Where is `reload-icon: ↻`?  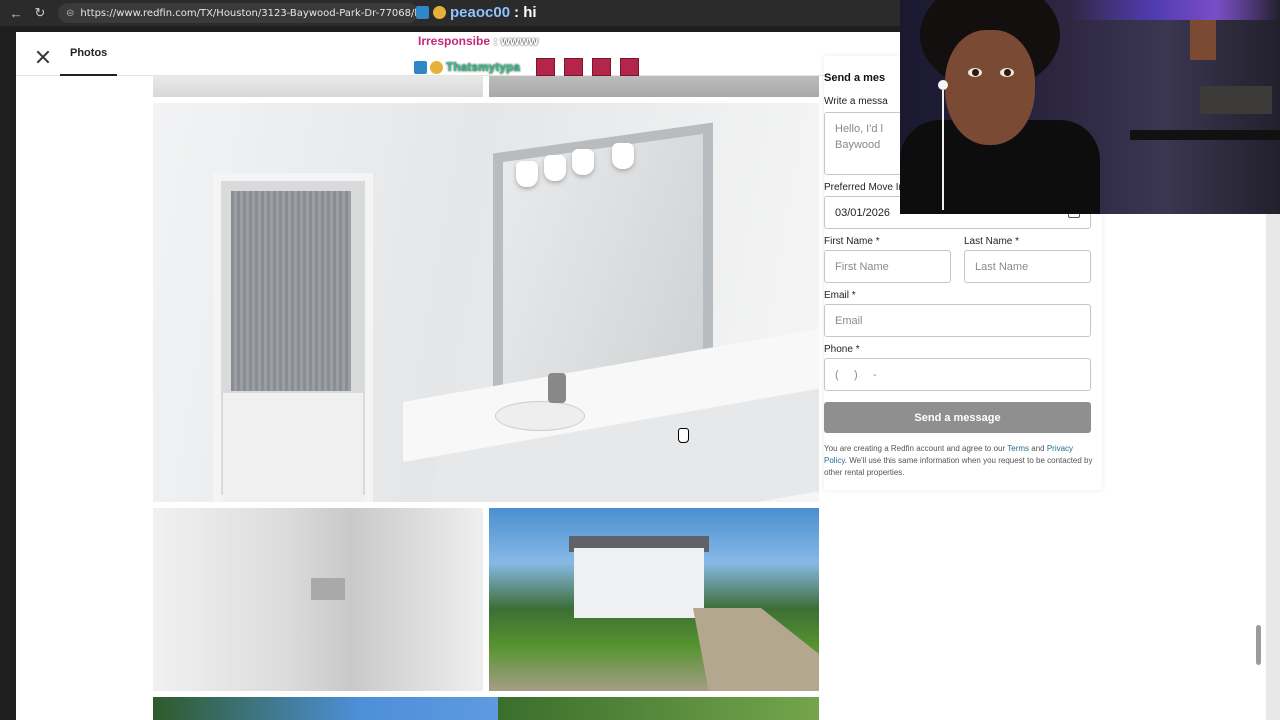 reload-icon: ↻ is located at coordinates (40, 13).